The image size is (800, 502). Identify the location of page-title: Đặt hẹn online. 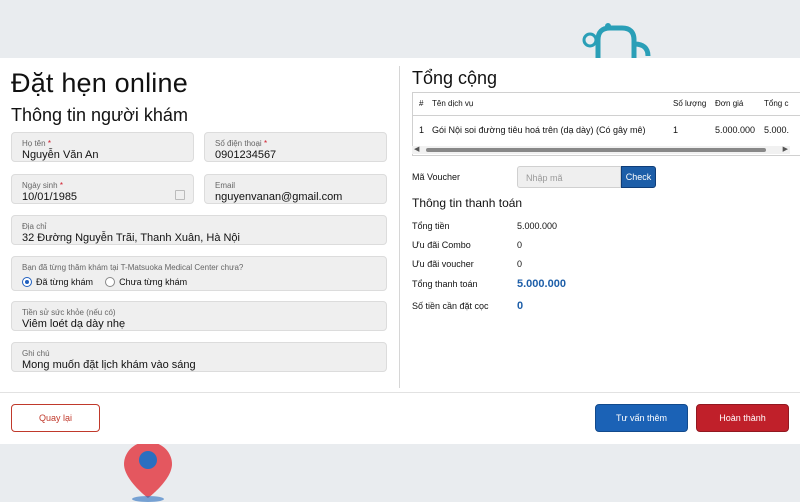
(99, 83).